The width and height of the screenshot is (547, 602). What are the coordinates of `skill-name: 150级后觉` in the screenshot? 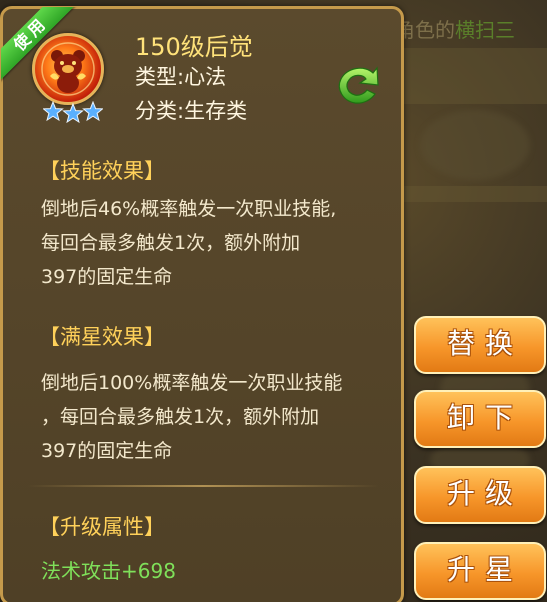 It's located at (194, 47).